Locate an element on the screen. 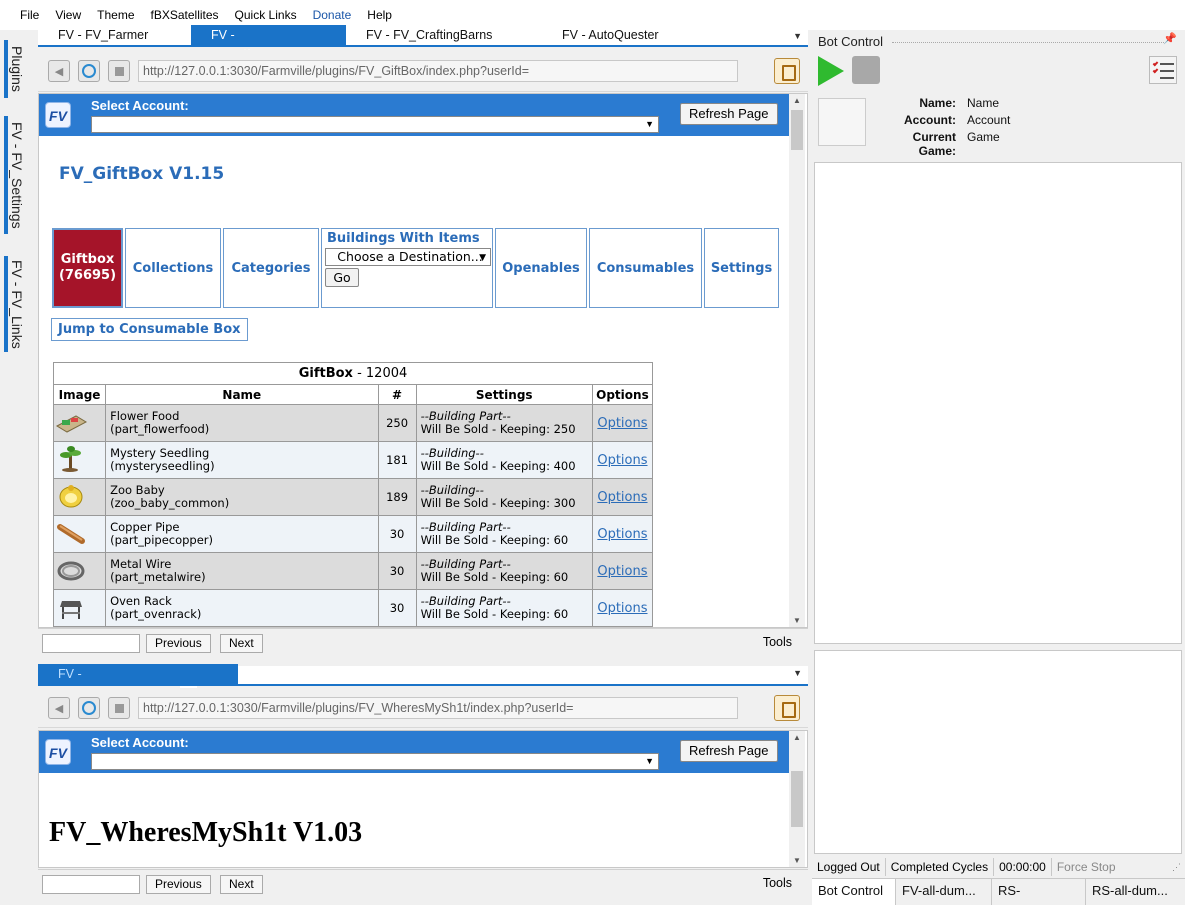  tab-giftbox: Giftbox (76695) is located at coordinates (87, 268).